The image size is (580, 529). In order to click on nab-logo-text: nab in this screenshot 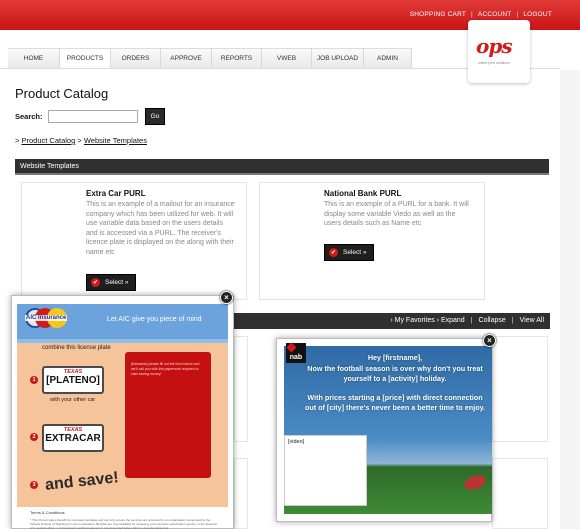, I will do `click(296, 357)`.